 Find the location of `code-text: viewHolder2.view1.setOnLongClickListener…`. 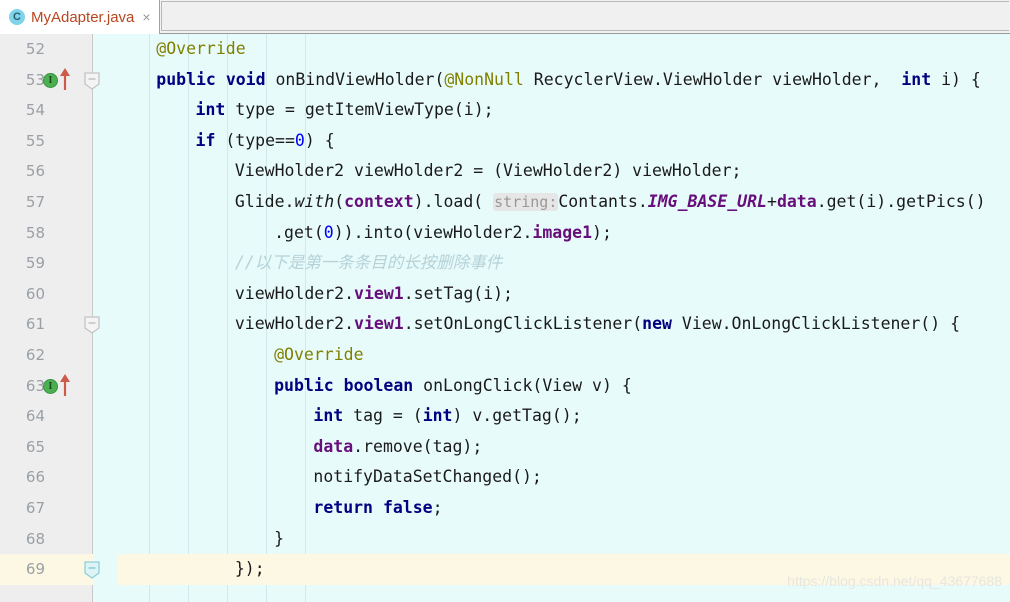

code-text: viewHolder2.view1.setOnLongClickListener… is located at coordinates (563, 324).